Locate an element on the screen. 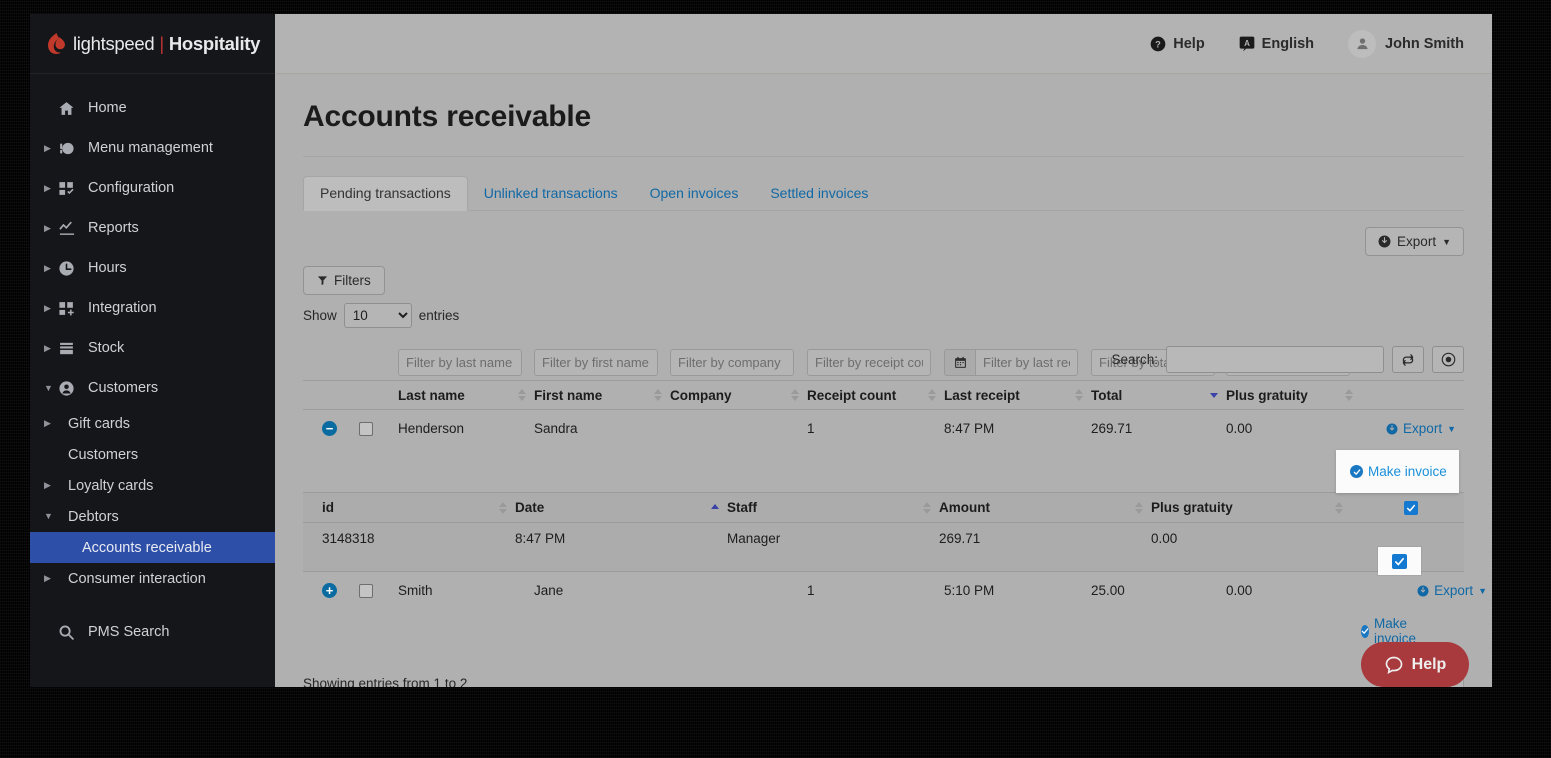 The image size is (1551, 758). sidebar-item-loyalty-cards: ▶ Loyalty cards is located at coordinates (152, 485).